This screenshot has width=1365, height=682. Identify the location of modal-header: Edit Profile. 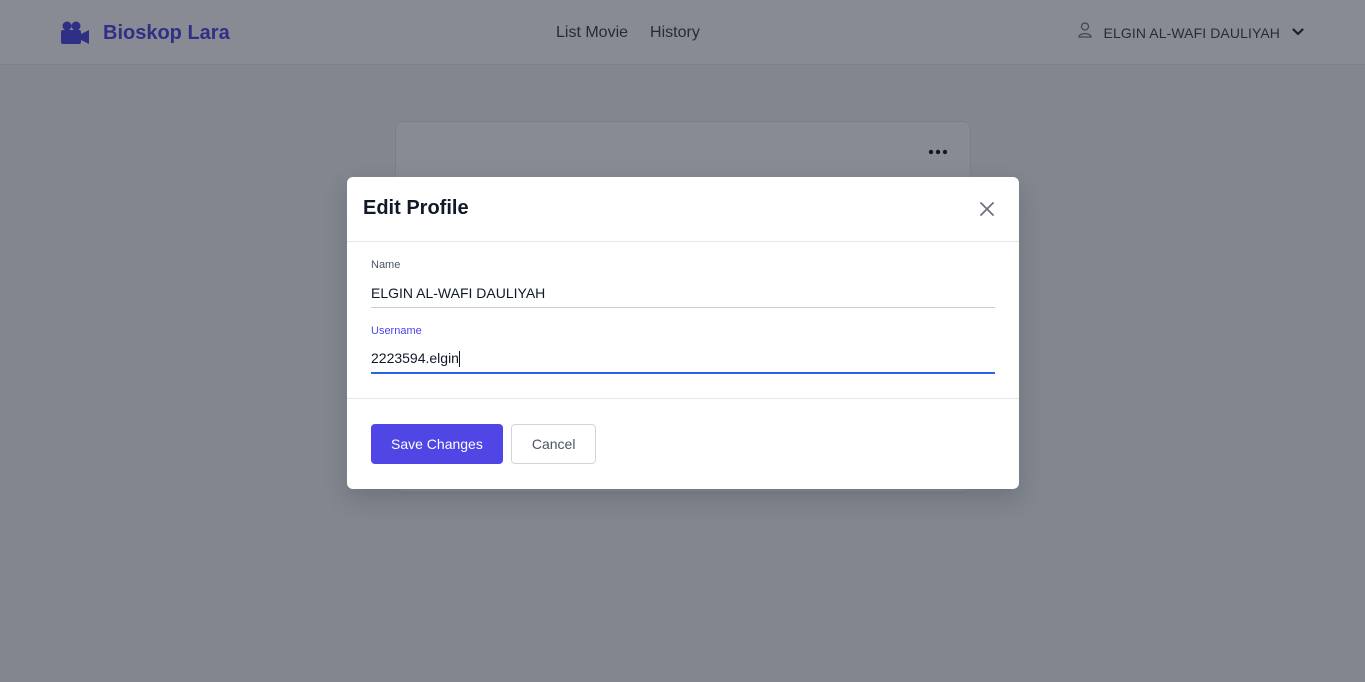
(683, 209).